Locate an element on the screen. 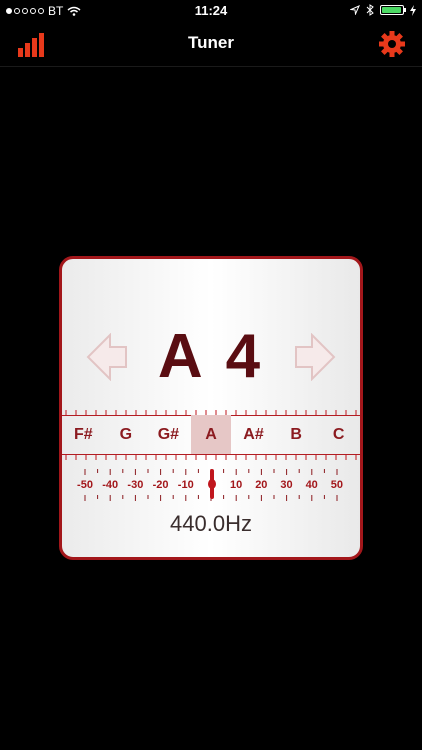  note-list: F# G G# A A# B C is located at coordinates (211, 435).